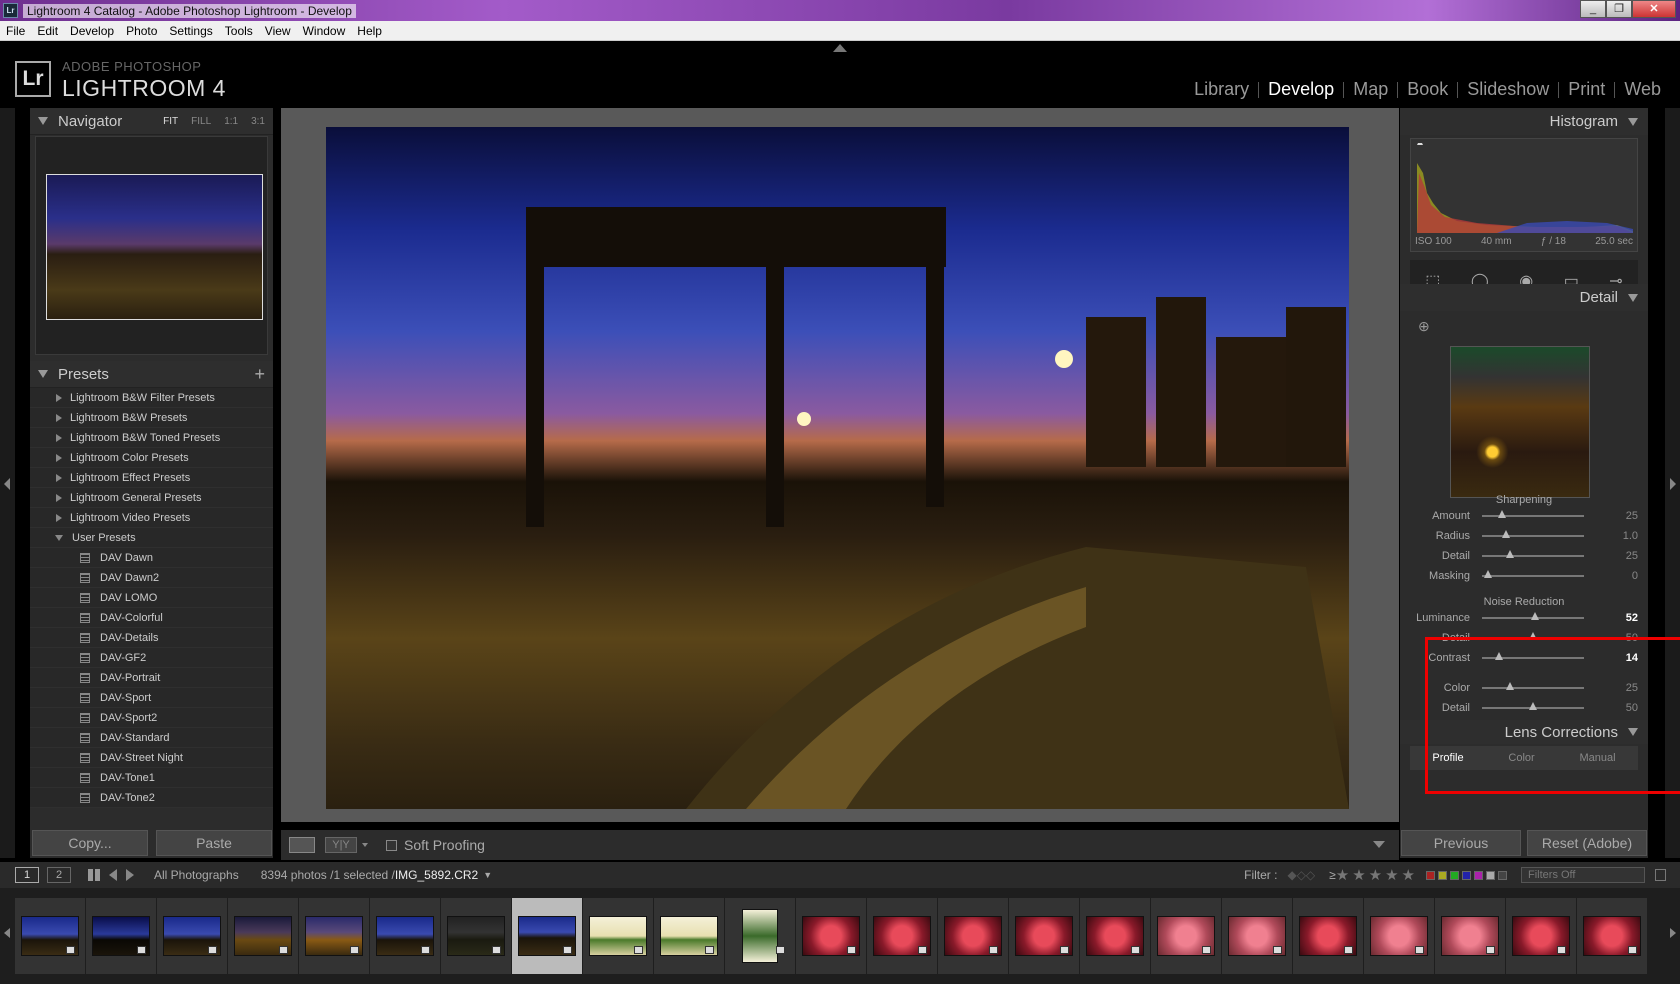 The height and width of the screenshot is (984, 1680). Describe the element at coordinates (27, 875) in the screenshot. I see `primary-window-button: 1` at that location.